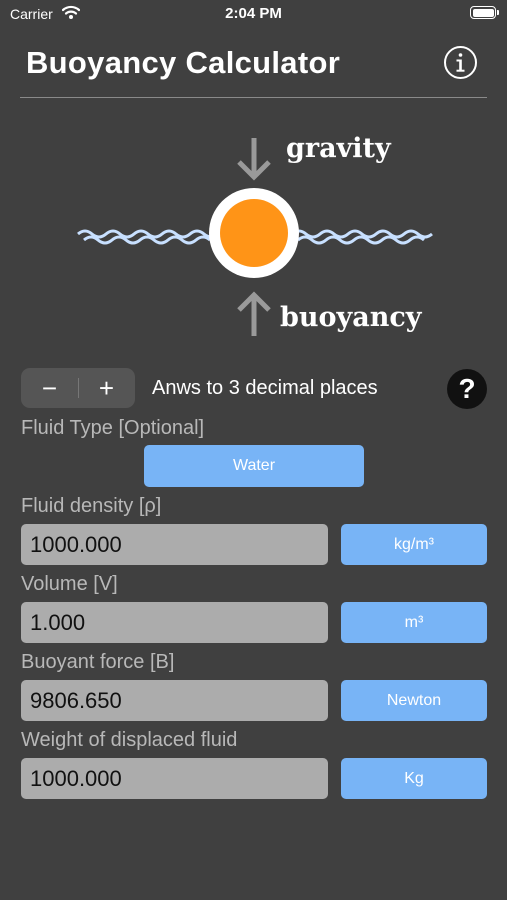 The image size is (507, 900). Describe the element at coordinates (467, 389) in the screenshot. I see `help-icon: ?` at that location.